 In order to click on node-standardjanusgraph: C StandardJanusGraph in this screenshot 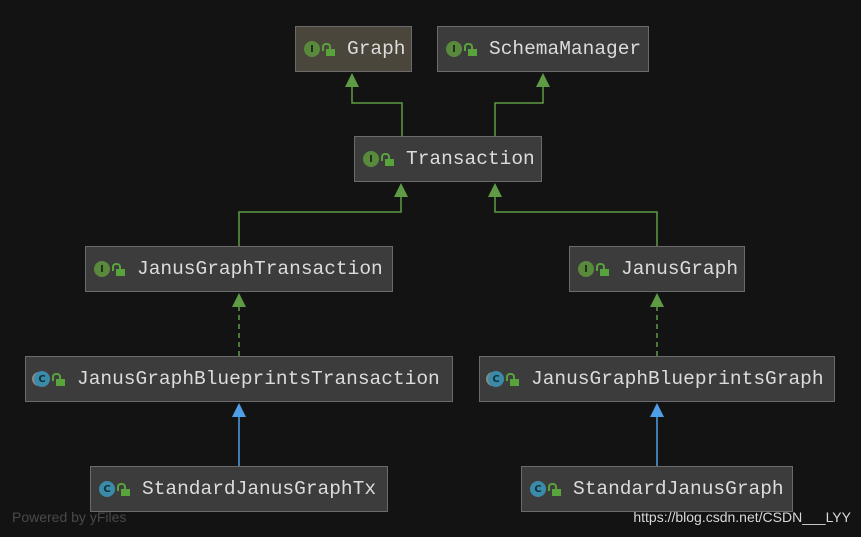, I will do `click(657, 489)`.